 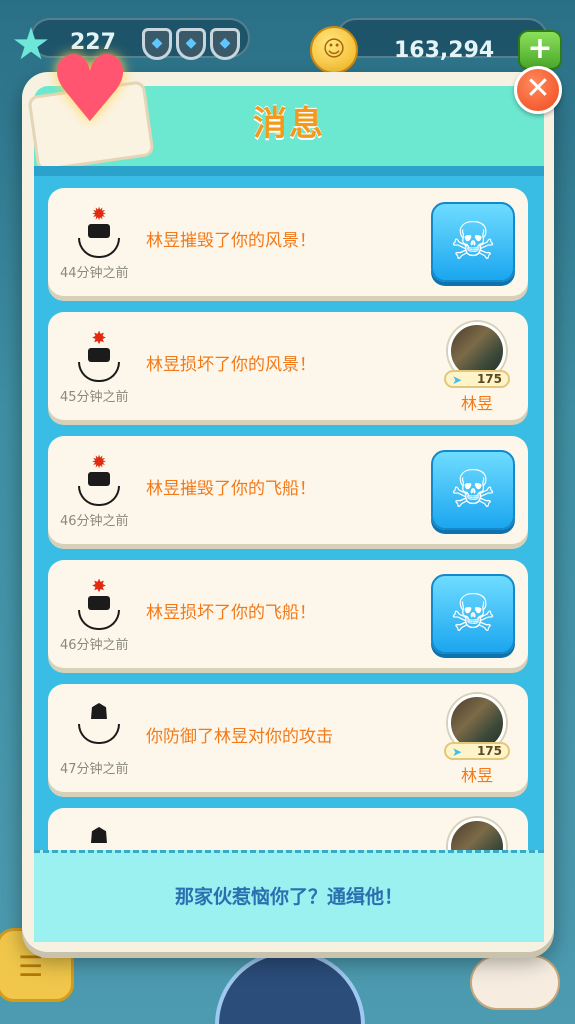 What do you see at coordinates (231, 489) in the screenshot?
I see `message-text: 林昱摧毁了你的飞船！` at bounding box center [231, 489].